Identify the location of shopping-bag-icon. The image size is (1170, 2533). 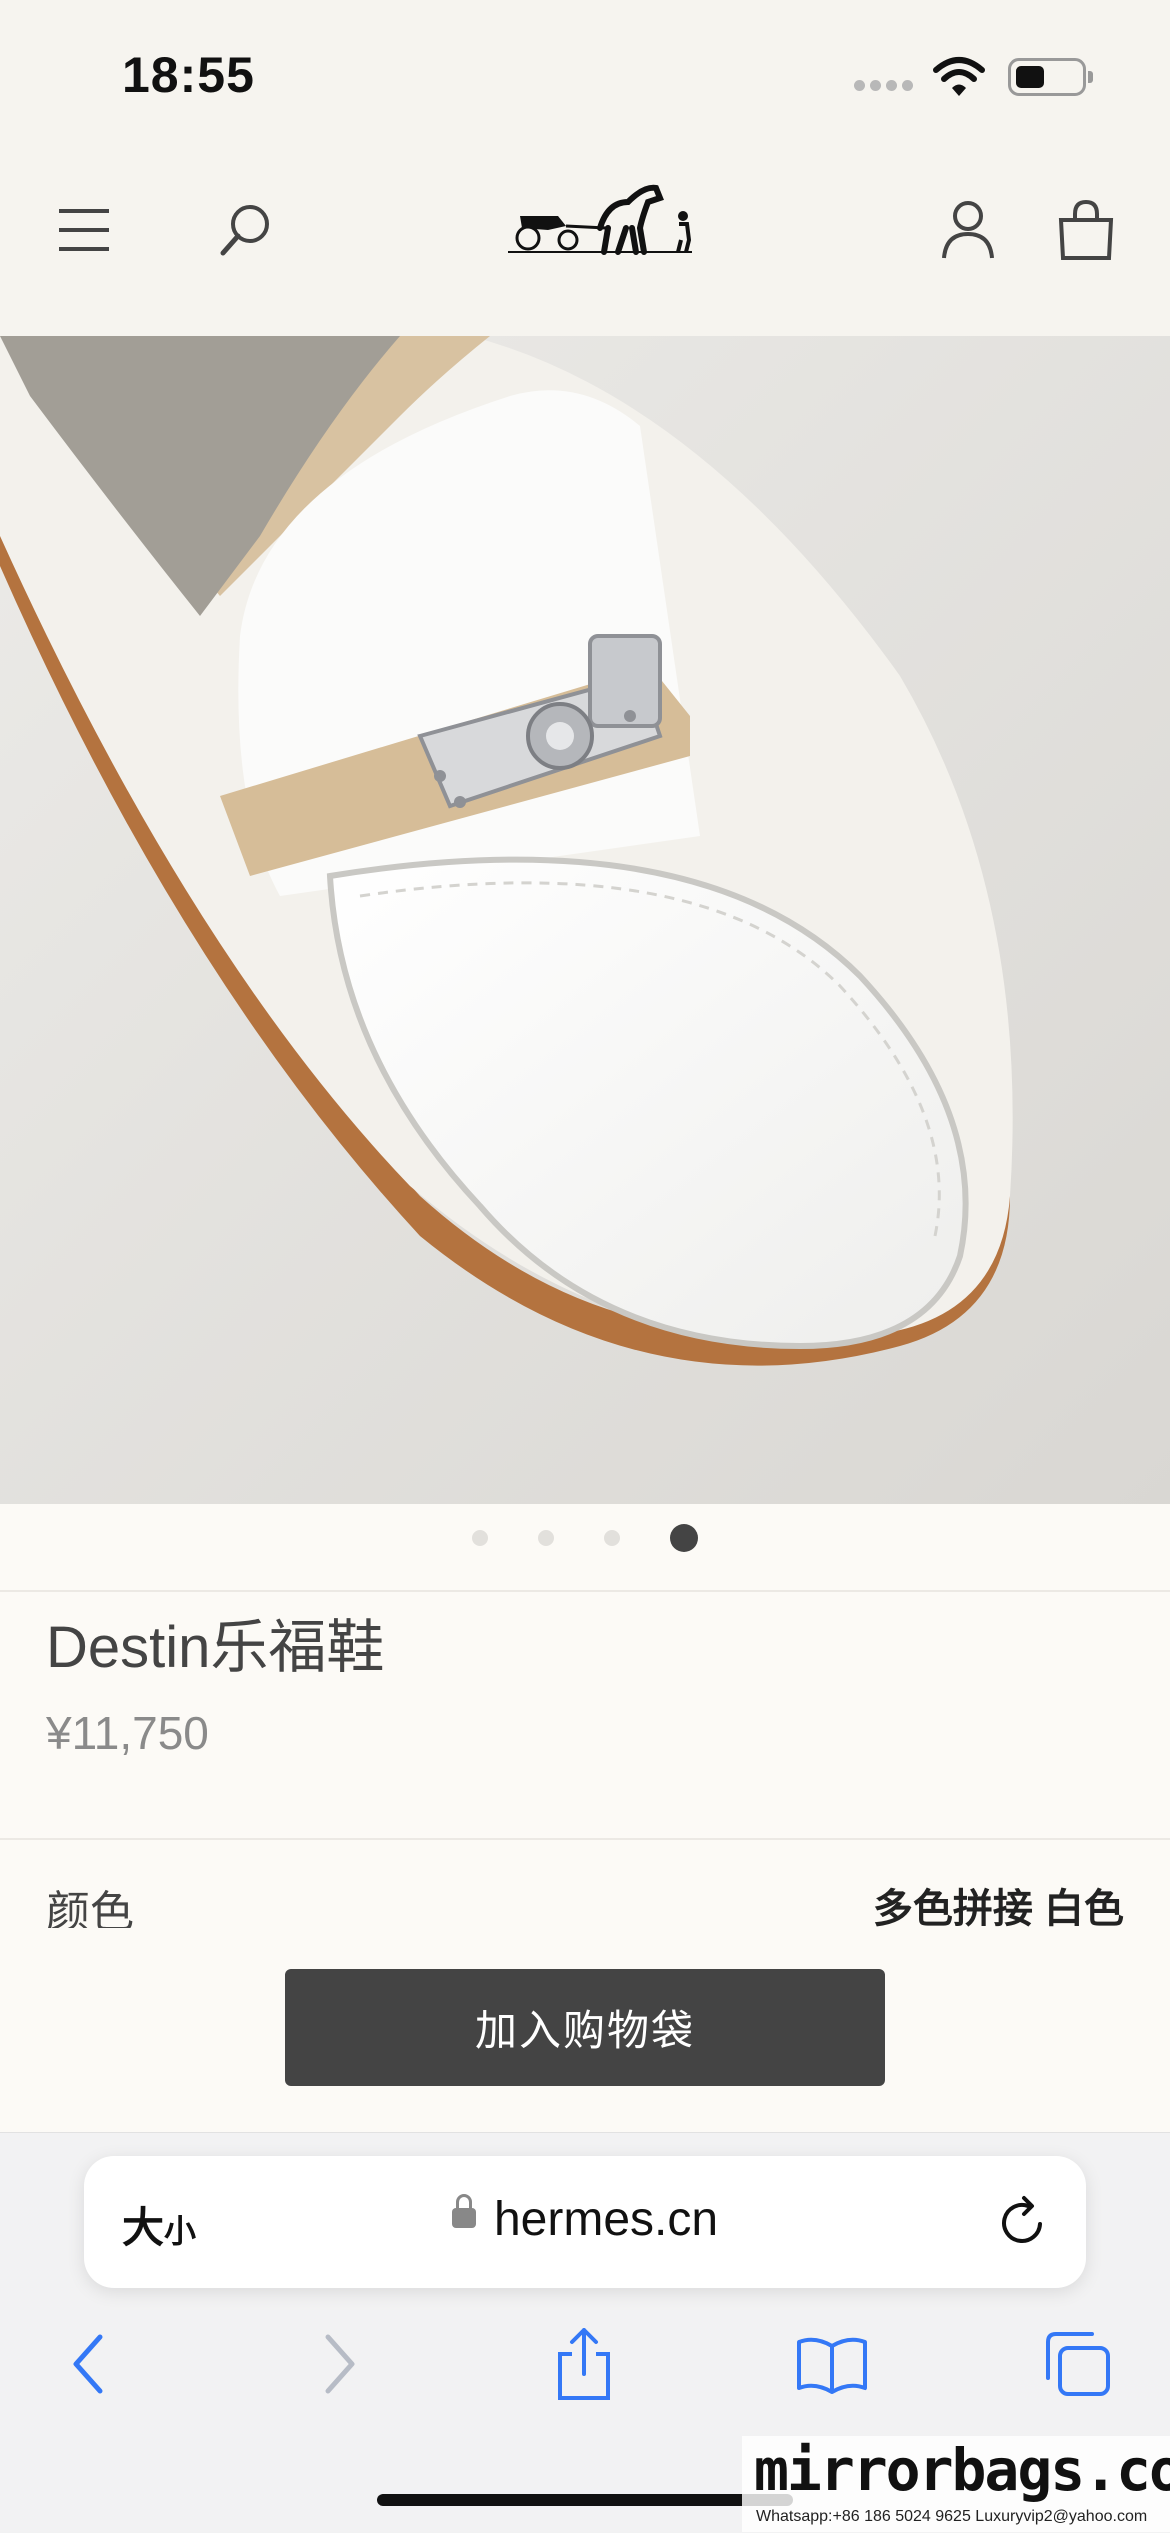
(1086, 230).